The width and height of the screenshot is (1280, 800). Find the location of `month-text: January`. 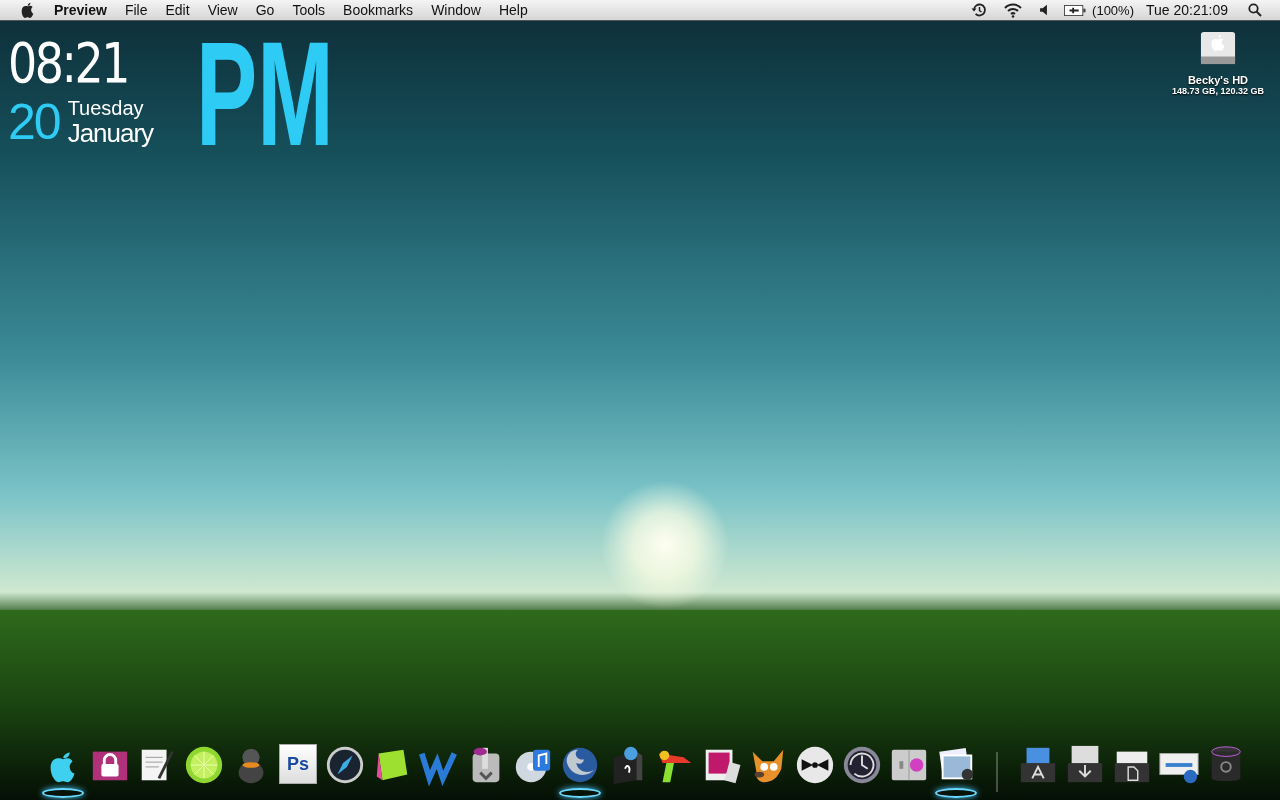

month-text: January is located at coordinates (110, 133).